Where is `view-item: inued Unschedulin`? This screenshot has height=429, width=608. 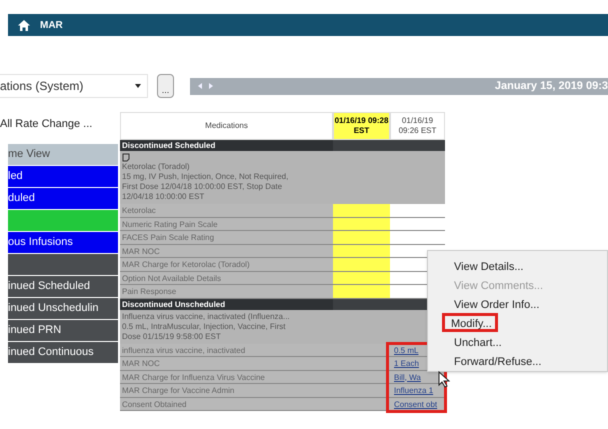 view-item: inued Unschedulin is located at coordinates (63, 308).